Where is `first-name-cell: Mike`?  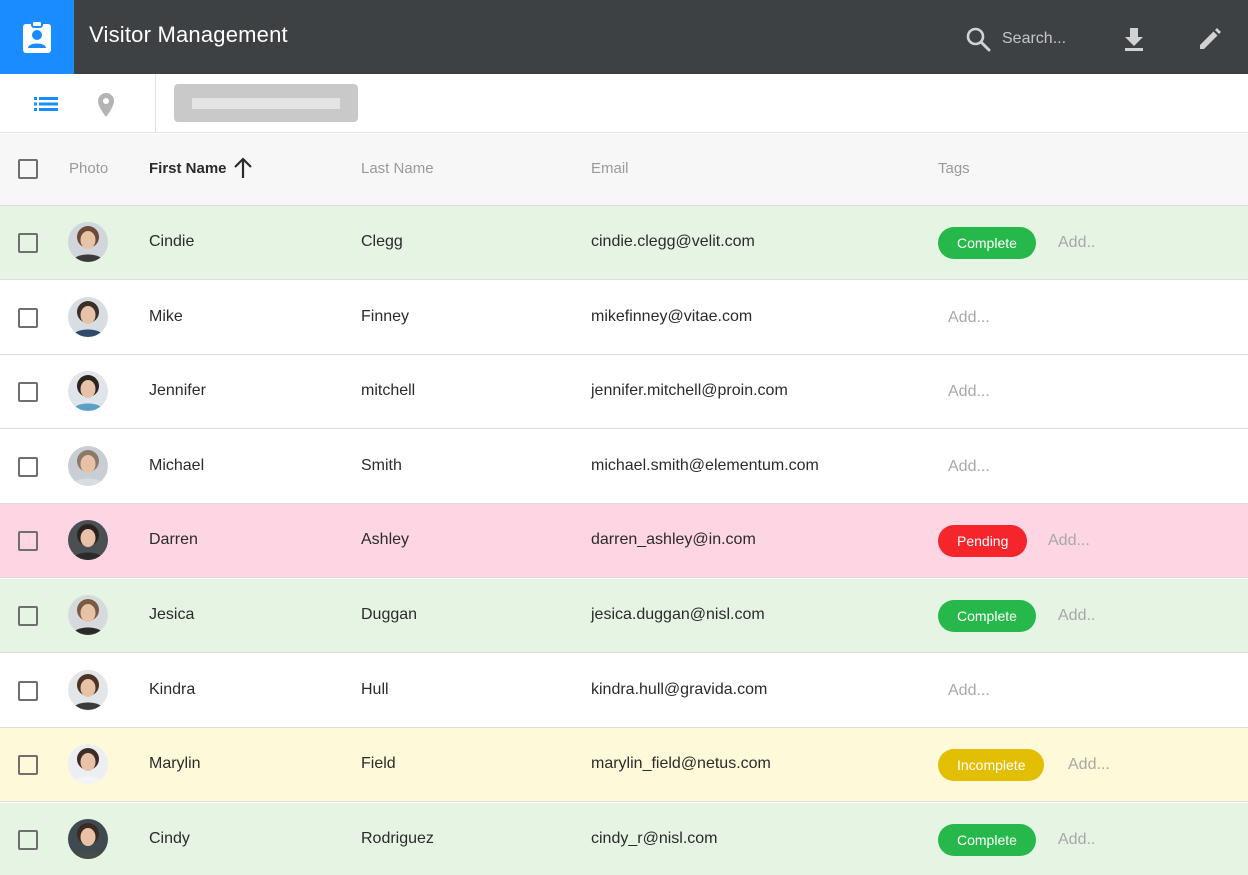
first-name-cell: Mike is located at coordinates (166, 316).